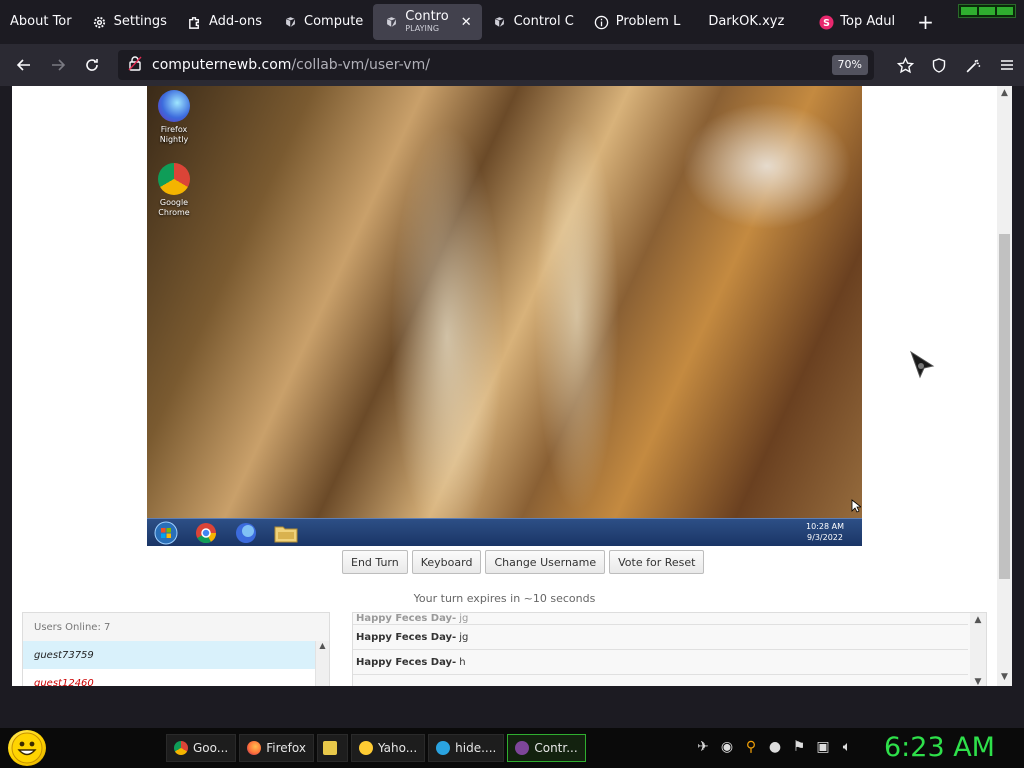 The image size is (1024, 768). I want to click on change-username-button: Change Username, so click(545, 562).